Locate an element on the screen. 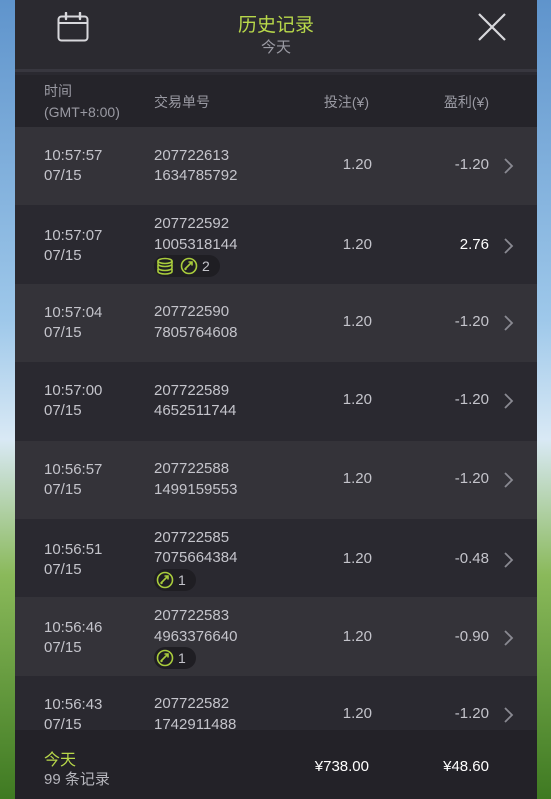 This screenshot has height=799, width=551. row-profit: -0.90 is located at coordinates (471, 637).